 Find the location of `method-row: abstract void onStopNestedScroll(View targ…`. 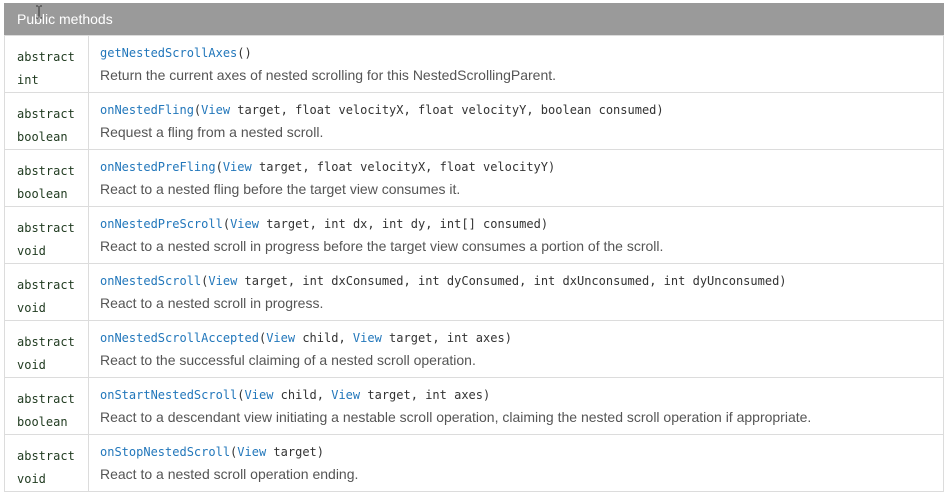

method-row: abstract void onStopNestedScroll(View targ… is located at coordinates (474, 463).